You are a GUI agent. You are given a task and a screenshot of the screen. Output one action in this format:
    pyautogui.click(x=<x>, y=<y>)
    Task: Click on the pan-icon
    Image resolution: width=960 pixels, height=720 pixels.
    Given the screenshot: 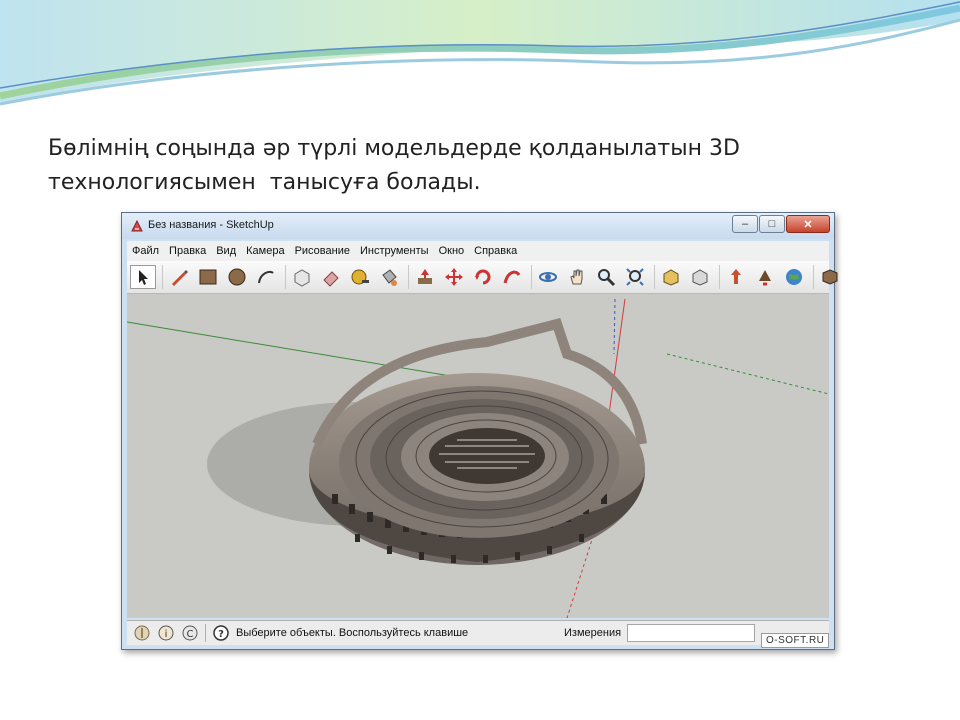 What is the action you would take?
    pyautogui.click(x=576, y=277)
    